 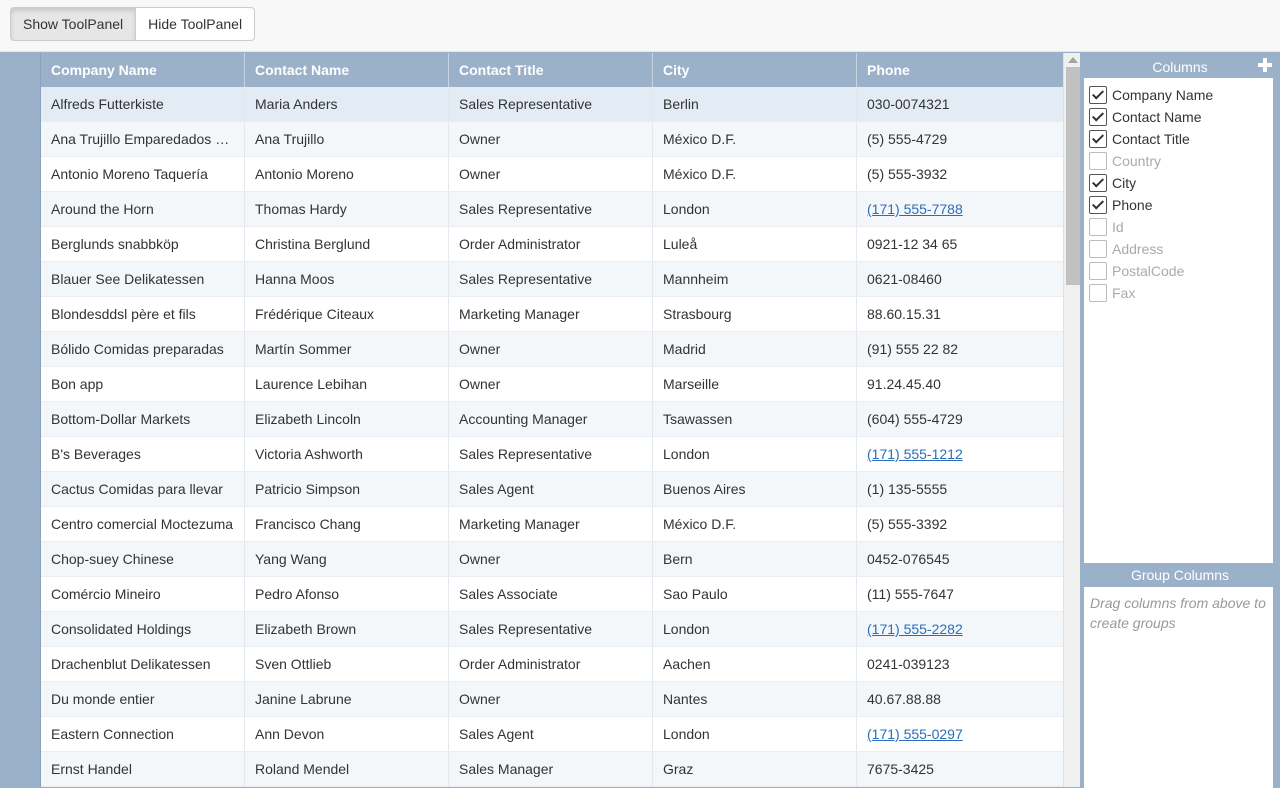 What do you see at coordinates (755, 70) in the screenshot?
I see `header-city: City` at bounding box center [755, 70].